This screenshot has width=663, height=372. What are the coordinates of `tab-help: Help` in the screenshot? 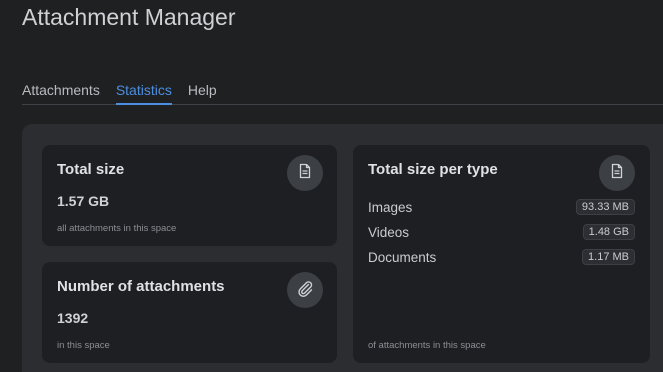 It's located at (202, 92).